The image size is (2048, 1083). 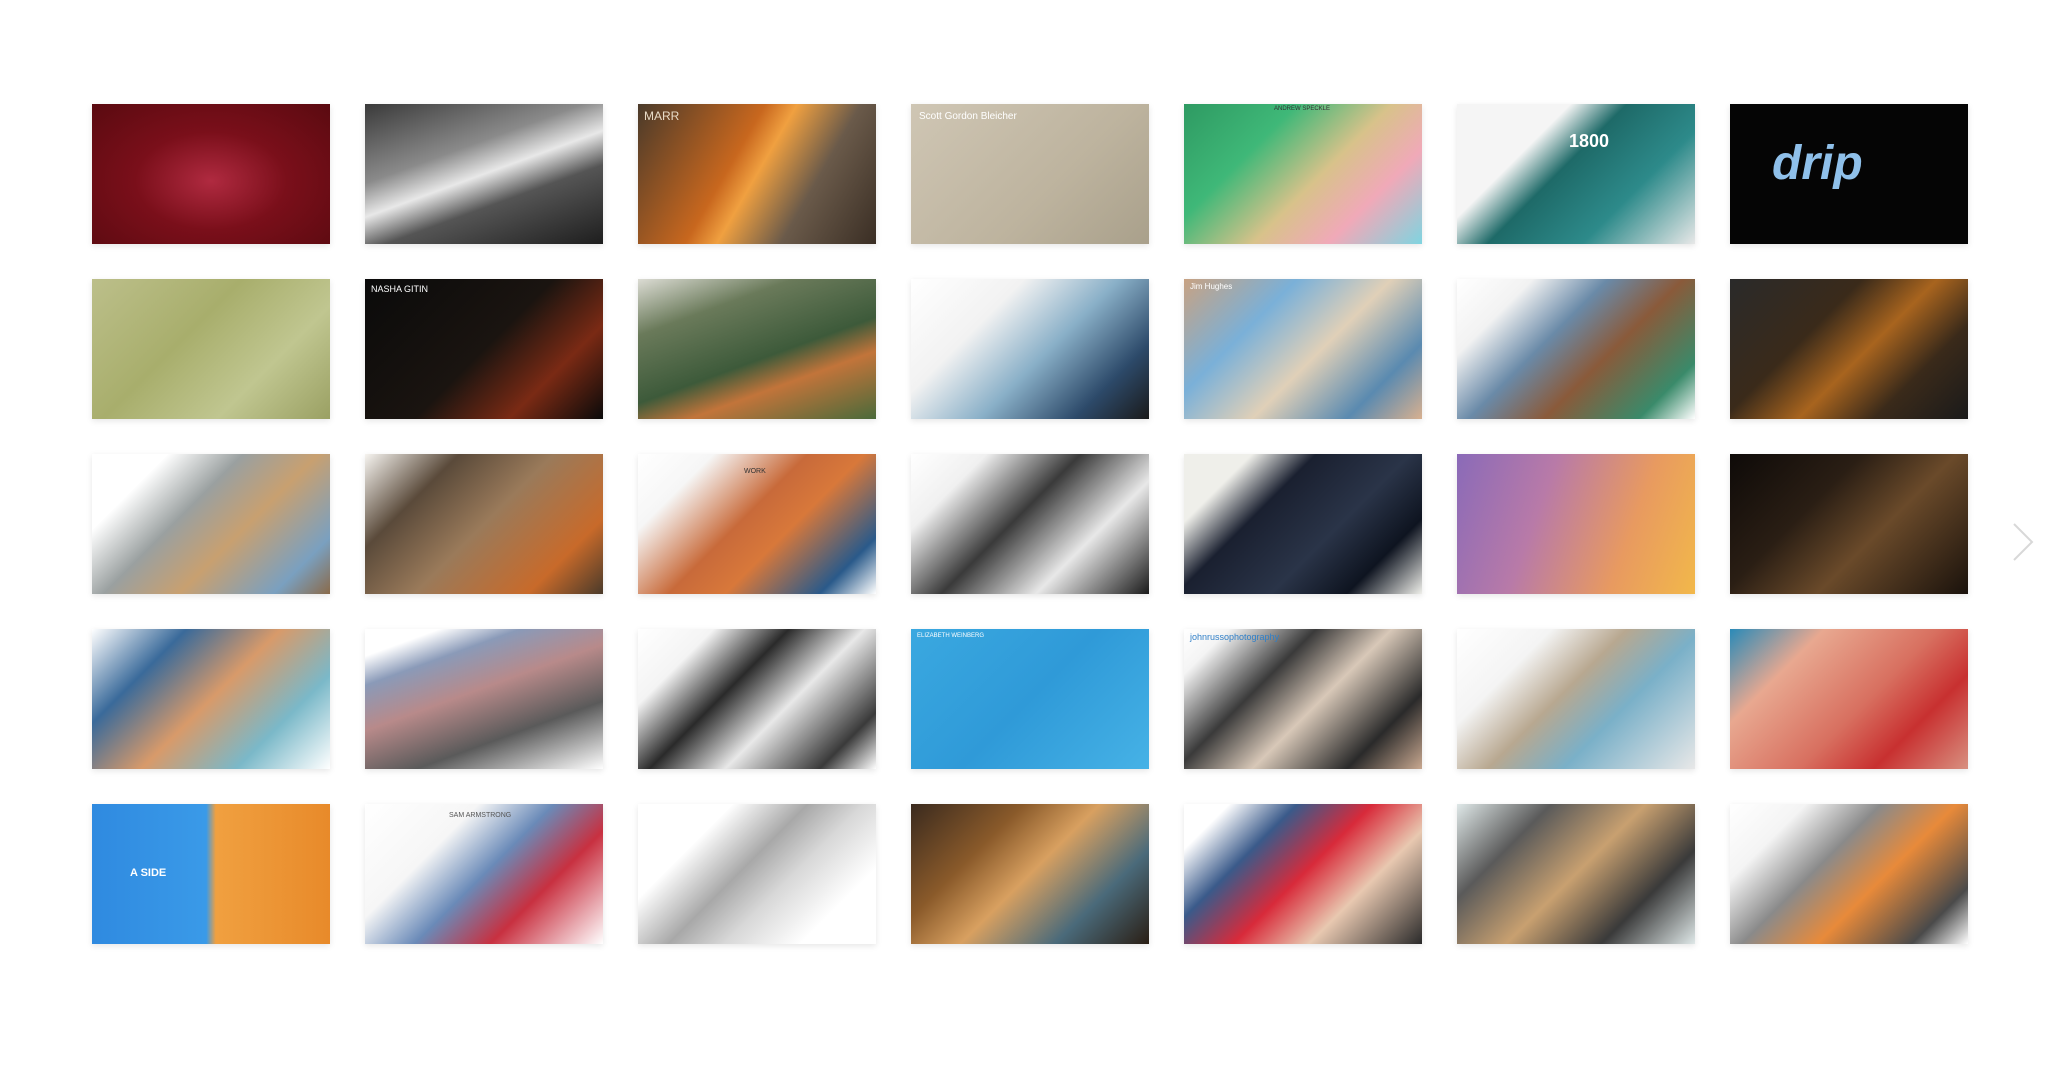 I want to click on portfolio-thumbnail-desert-grid, so click(x=1576, y=874).